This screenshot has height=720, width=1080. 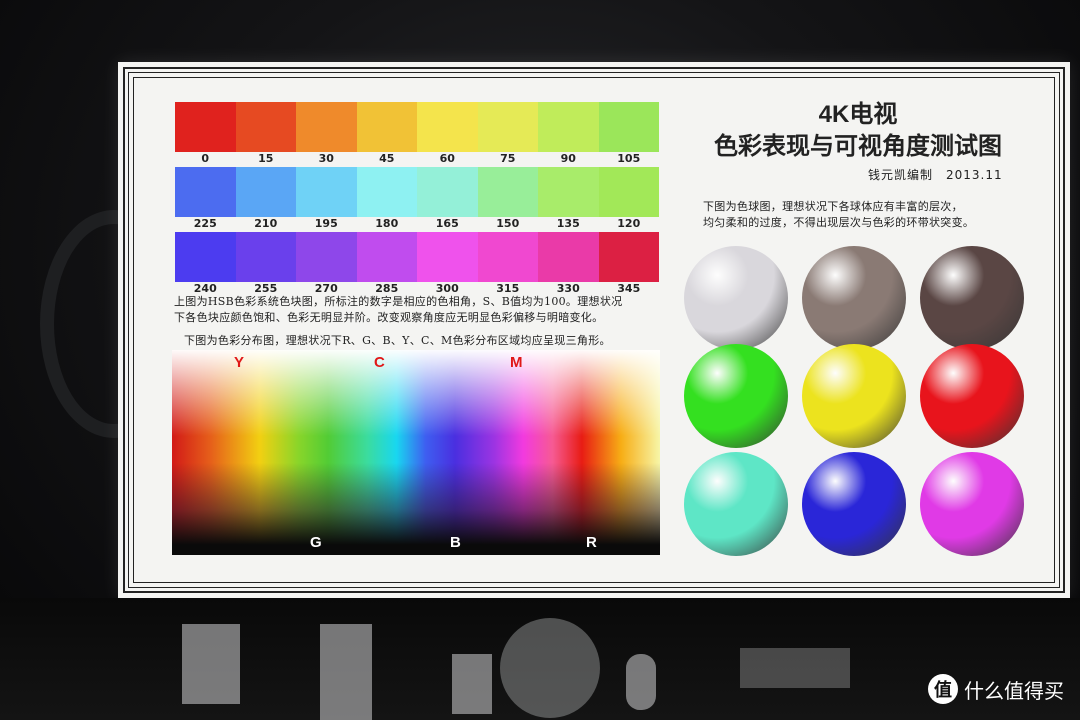 I want to click on hue-angle-label: 0, so click(x=205, y=158).